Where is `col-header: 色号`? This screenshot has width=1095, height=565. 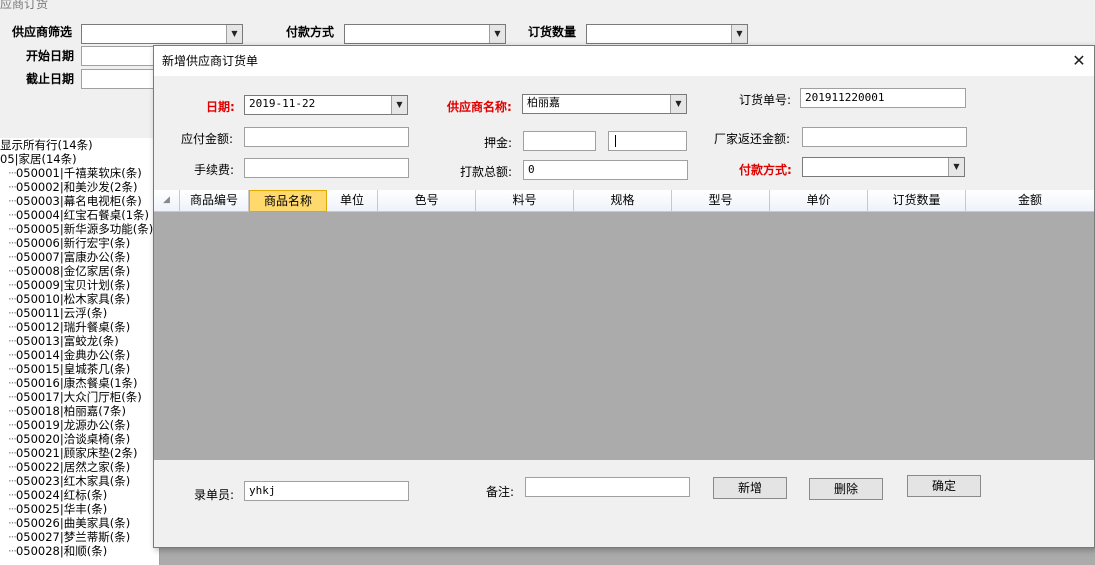 col-header: 色号 is located at coordinates (427, 201).